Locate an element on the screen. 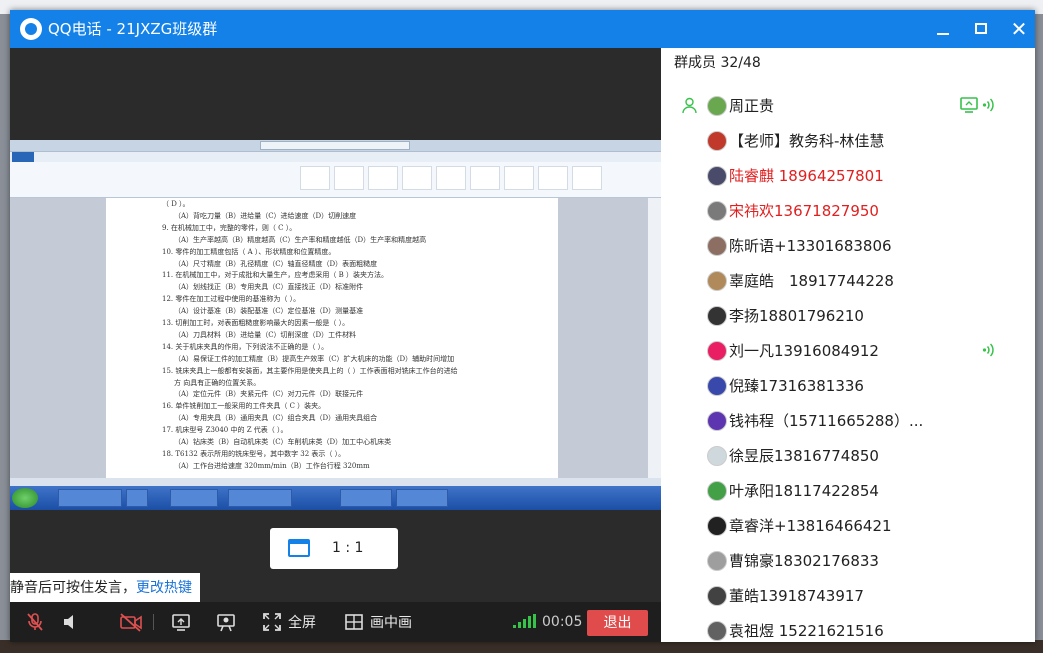  shared-scrollbar is located at coordinates (654, 338).